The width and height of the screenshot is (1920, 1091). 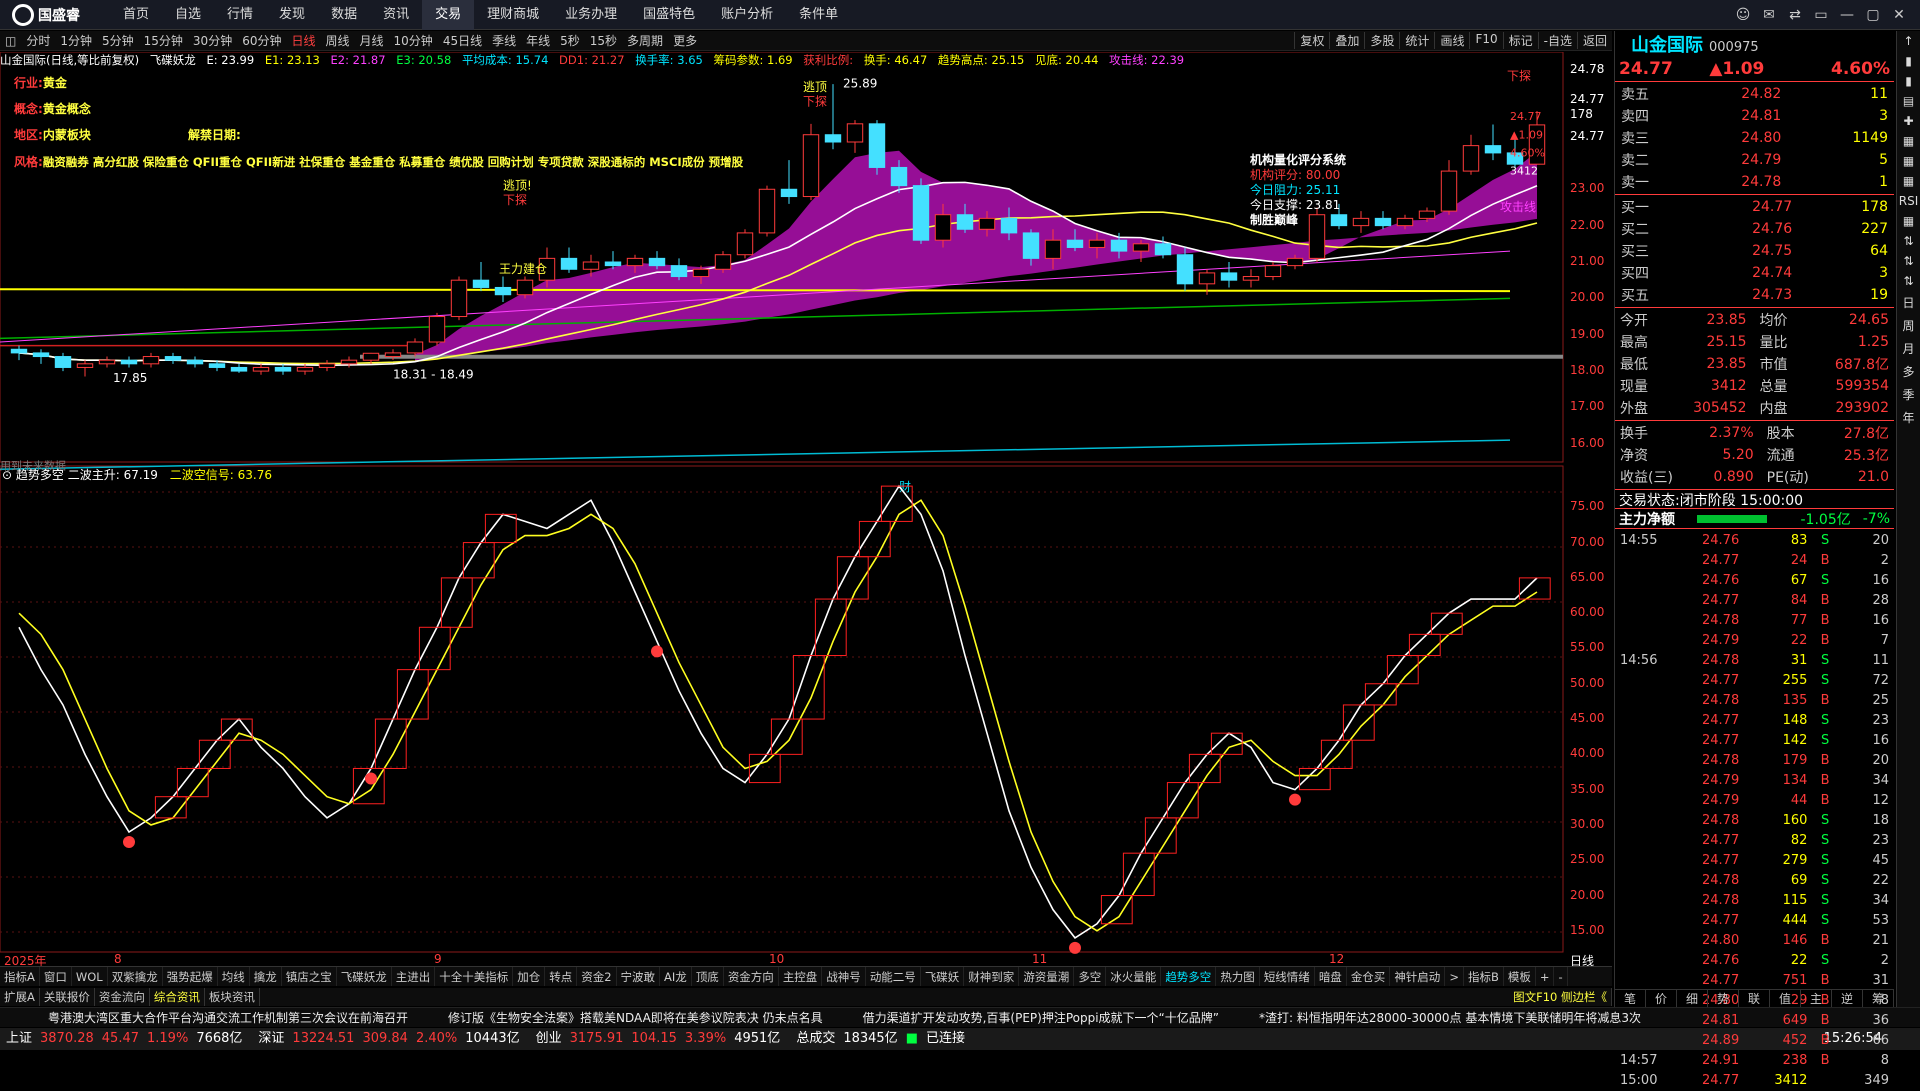 I want to click on indicator-tab-13: 资金2, so click(x=597, y=976).